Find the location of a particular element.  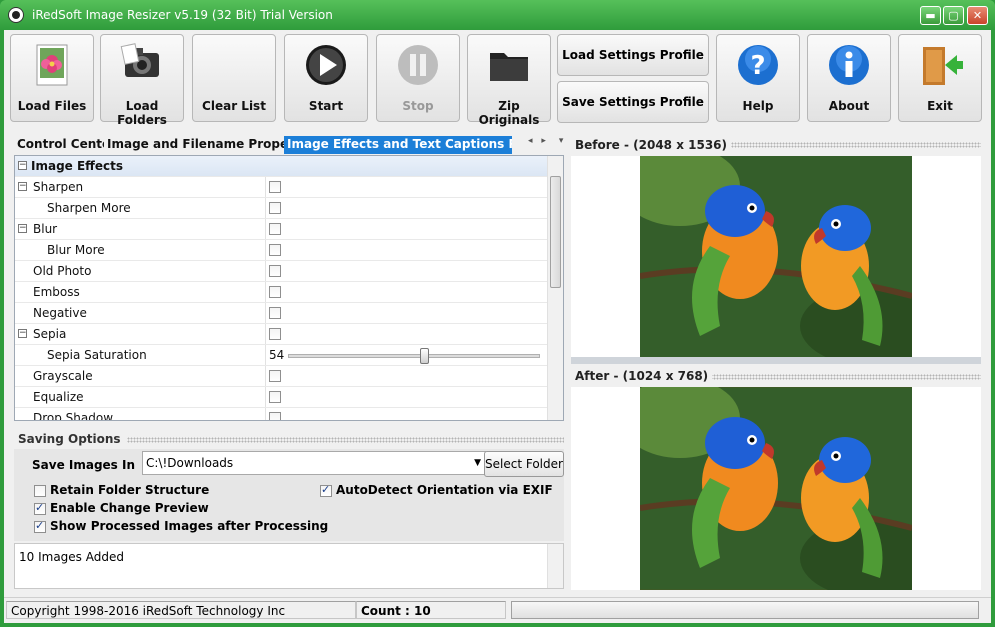

progress-bar is located at coordinates (745, 610).